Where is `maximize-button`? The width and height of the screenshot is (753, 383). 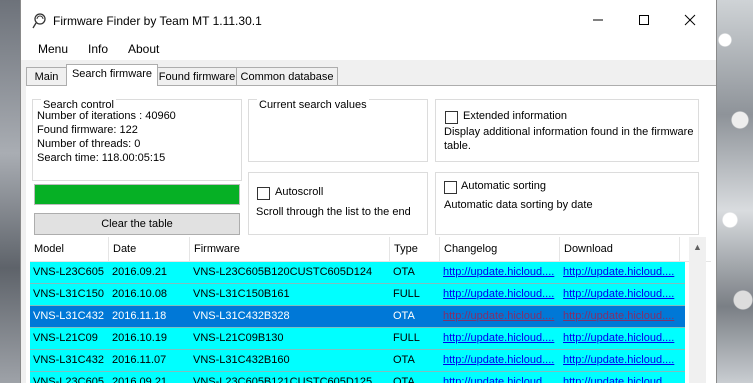 maximize-button is located at coordinates (644, 20).